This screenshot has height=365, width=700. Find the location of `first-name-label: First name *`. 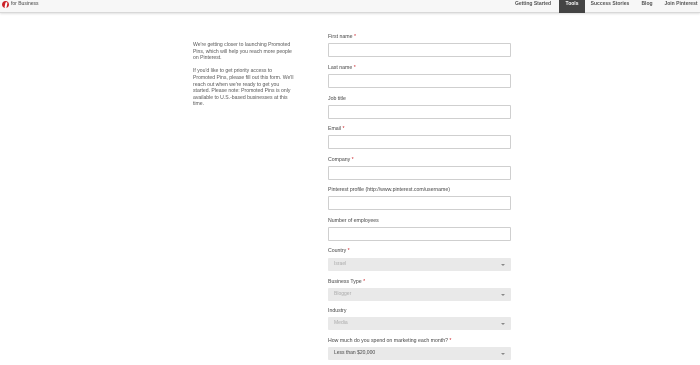

first-name-label: First name * is located at coordinates (342, 37).